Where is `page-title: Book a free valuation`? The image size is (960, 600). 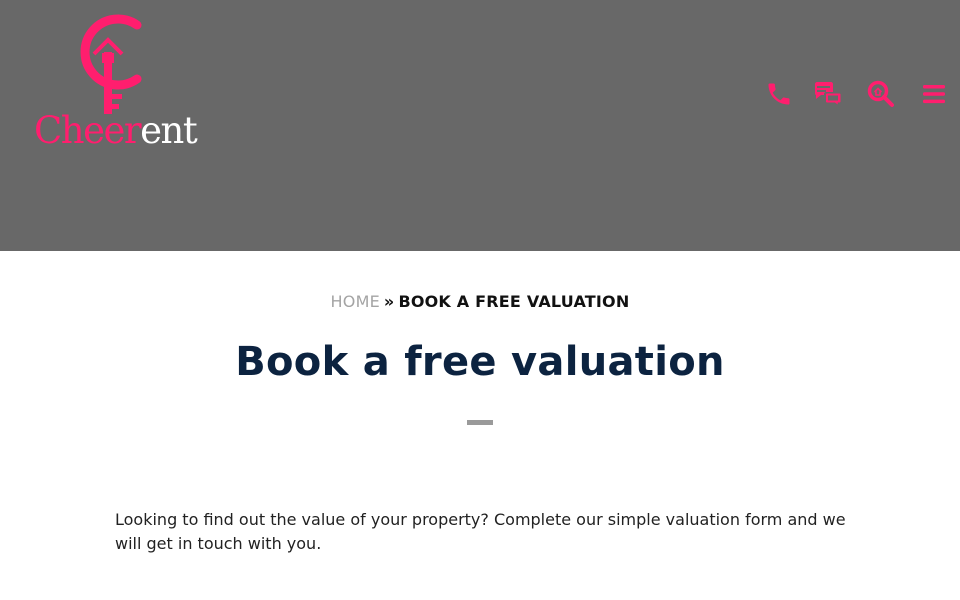
page-title: Book a free valuation is located at coordinates (480, 362).